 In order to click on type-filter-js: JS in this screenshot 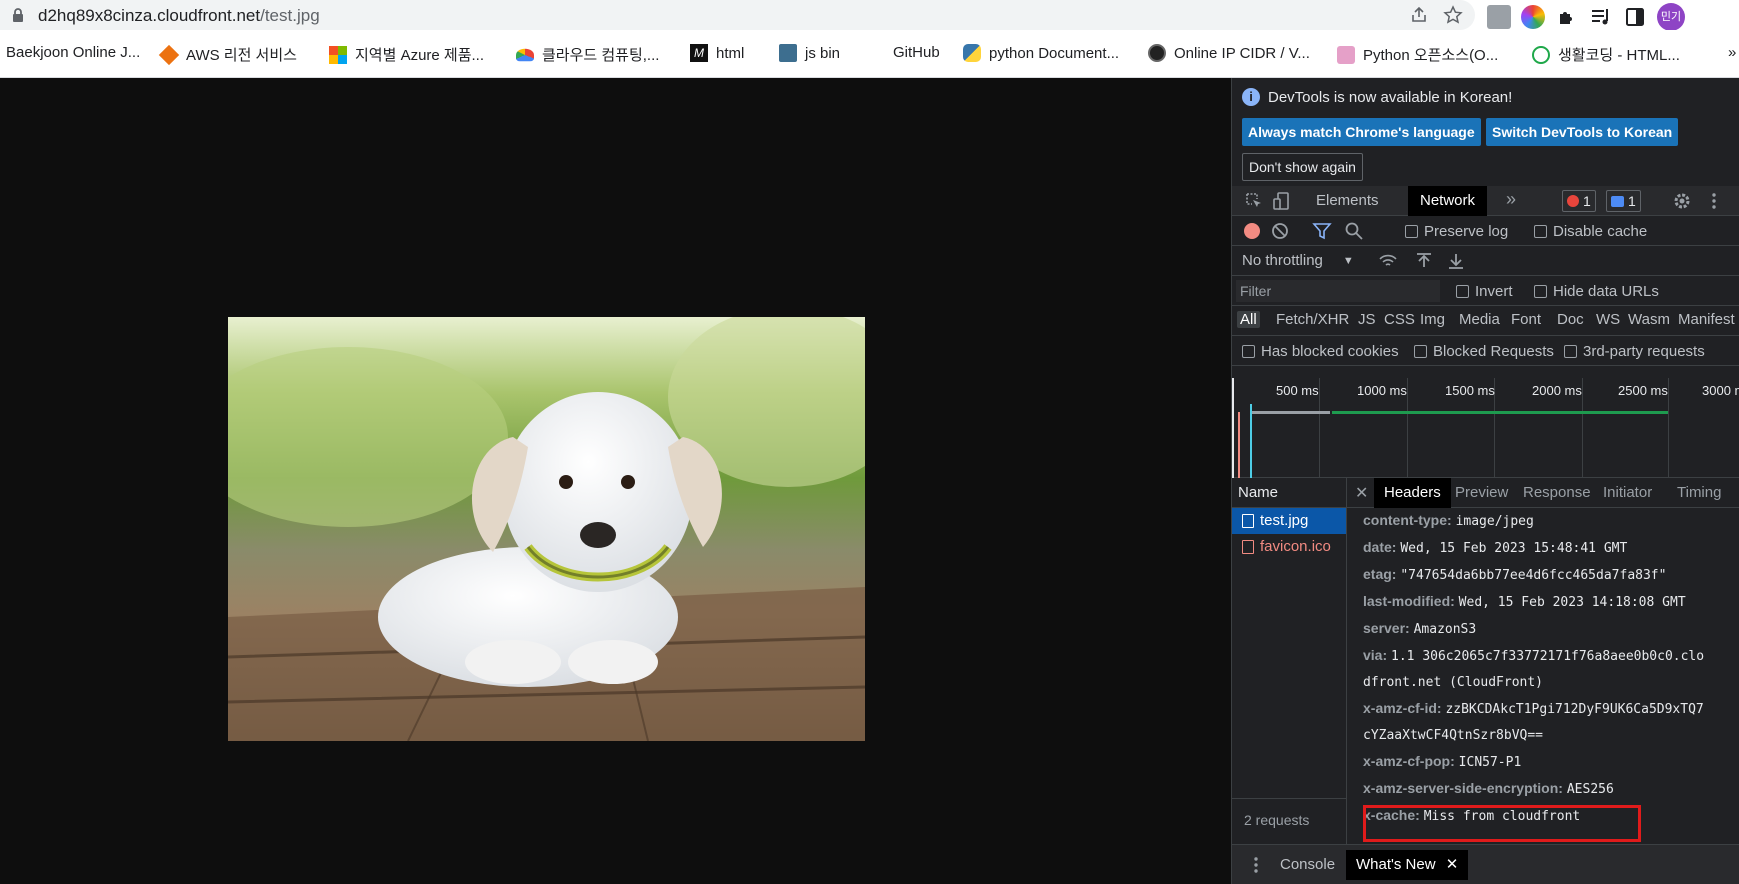, I will do `click(1367, 319)`.